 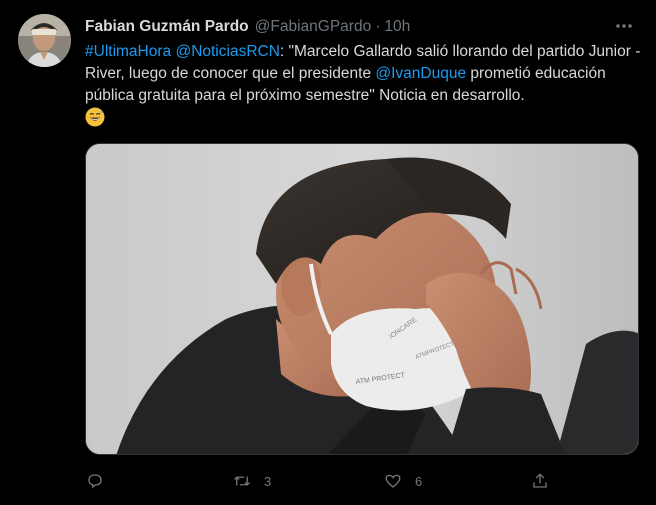 What do you see at coordinates (95, 117) in the screenshot?
I see `grinning-face-with-sweat-emoji` at bounding box center [95, 117].